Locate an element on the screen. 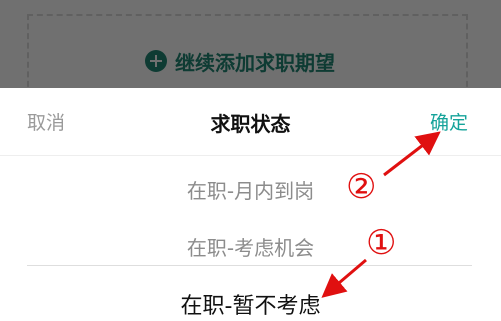  add-expectation-label: 继续添加求职期望 is located at coordinates (255, 62).